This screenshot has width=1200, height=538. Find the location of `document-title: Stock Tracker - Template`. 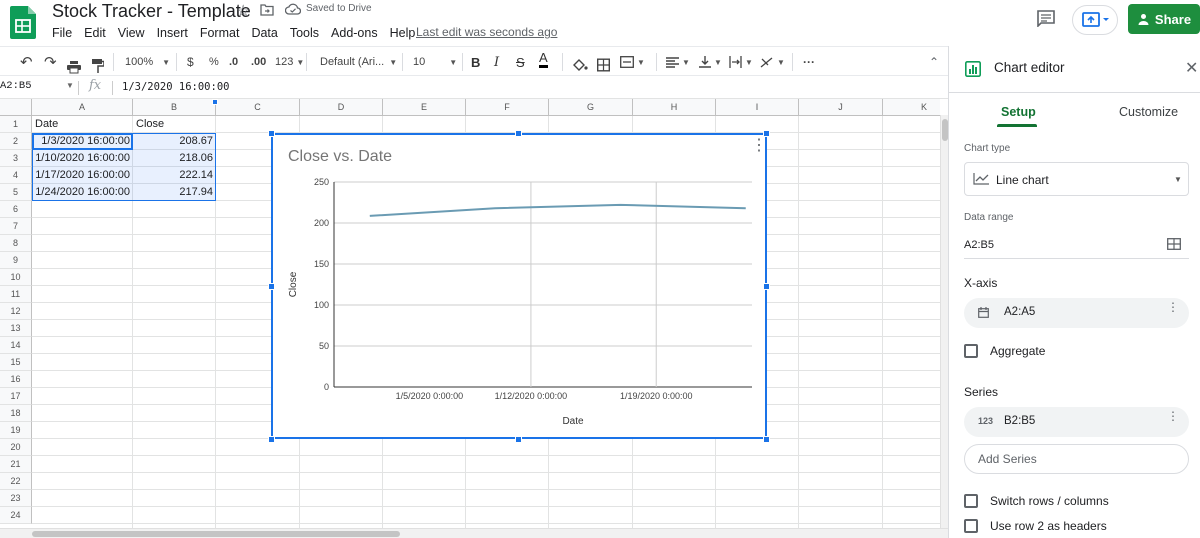

document-title: Stock Tracker - Template is located at coordinates (151, 11).